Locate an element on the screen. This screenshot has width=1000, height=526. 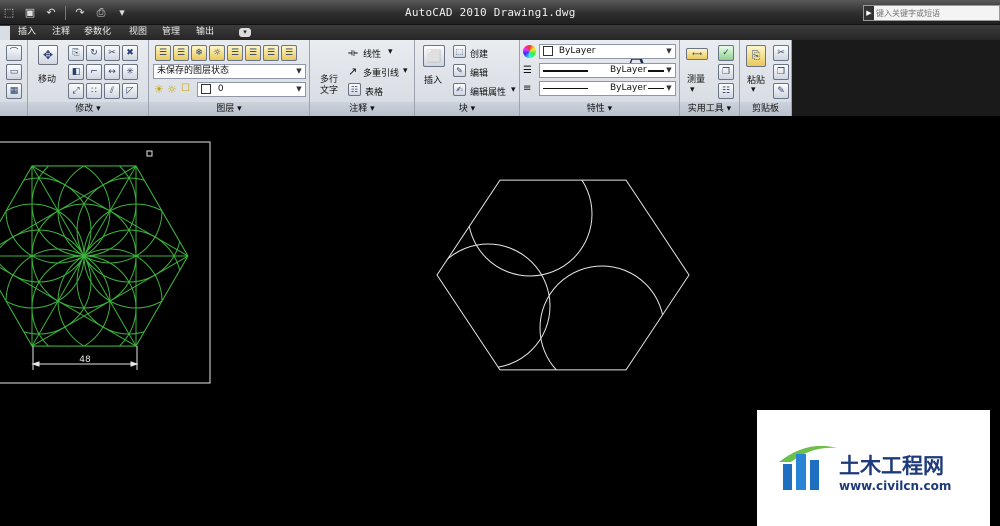
color-wheel-icon is located at coordinates (529, 51).